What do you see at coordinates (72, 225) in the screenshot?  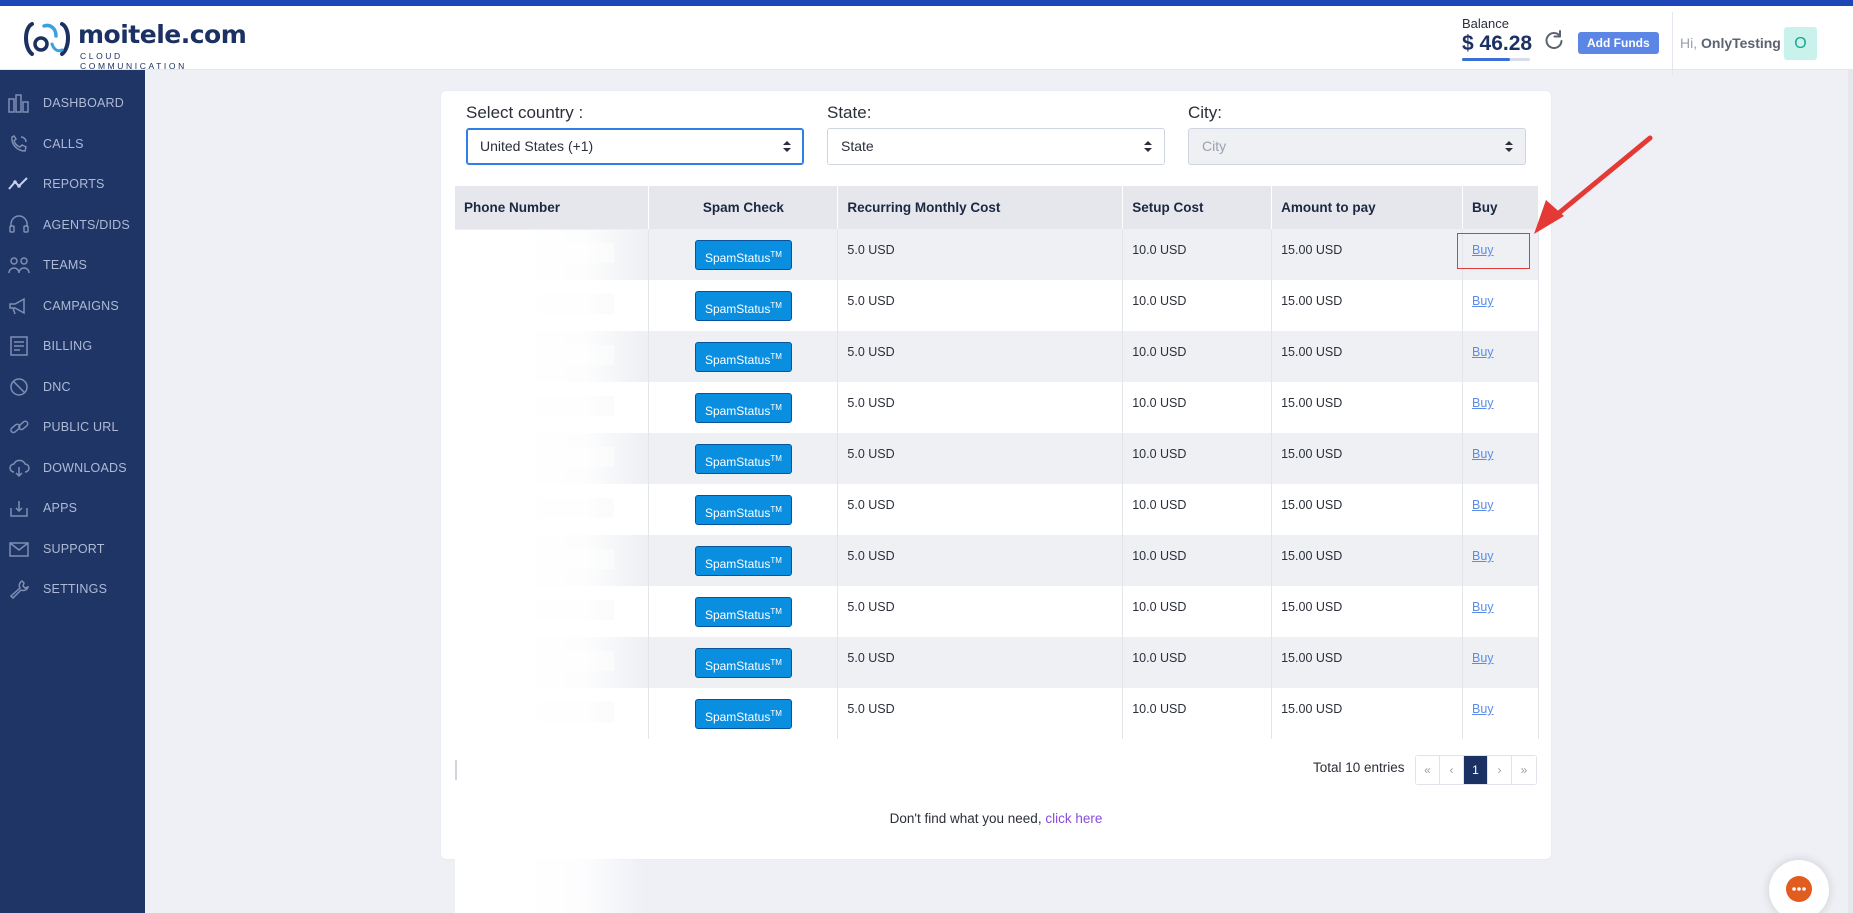 I see `sidebar-item-agents-dids: AGENTS/DIDS` at bounding box center [72, 225].